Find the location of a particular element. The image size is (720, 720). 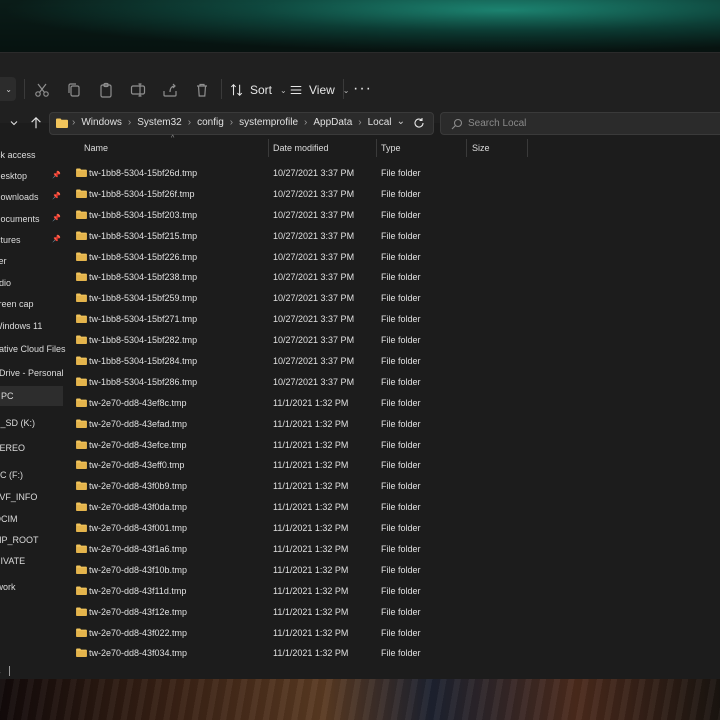

cut-icon is located at coordinates (42, 90).